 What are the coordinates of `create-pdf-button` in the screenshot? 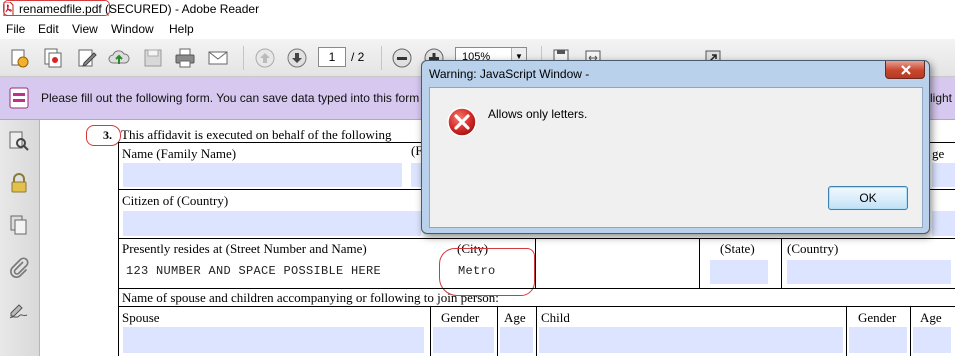 It's located at (19, 58).